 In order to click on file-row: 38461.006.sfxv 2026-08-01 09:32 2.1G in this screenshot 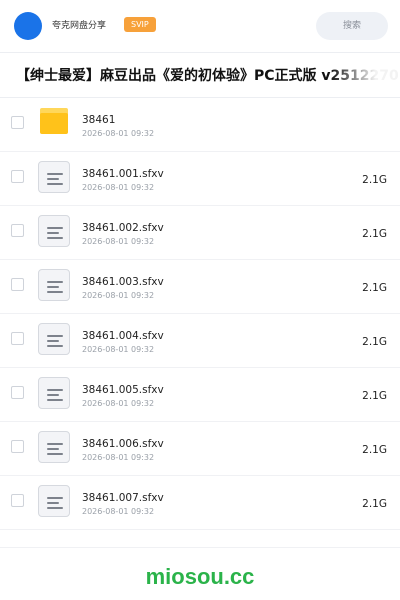, I will do `click(200, 449)`.